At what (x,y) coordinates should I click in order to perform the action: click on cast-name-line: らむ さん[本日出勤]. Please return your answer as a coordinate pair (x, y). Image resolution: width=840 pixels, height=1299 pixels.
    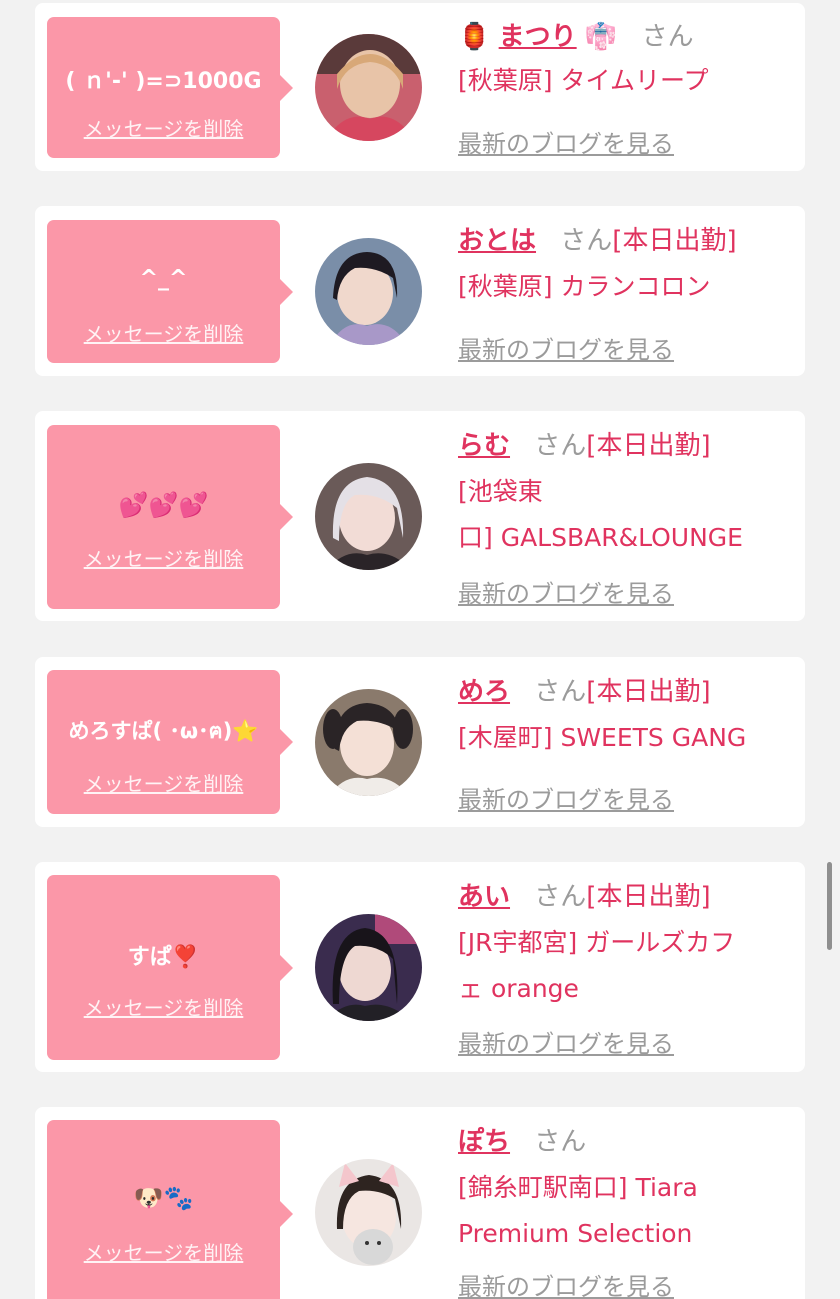
    Looking at the image, I should click on (584, 446).